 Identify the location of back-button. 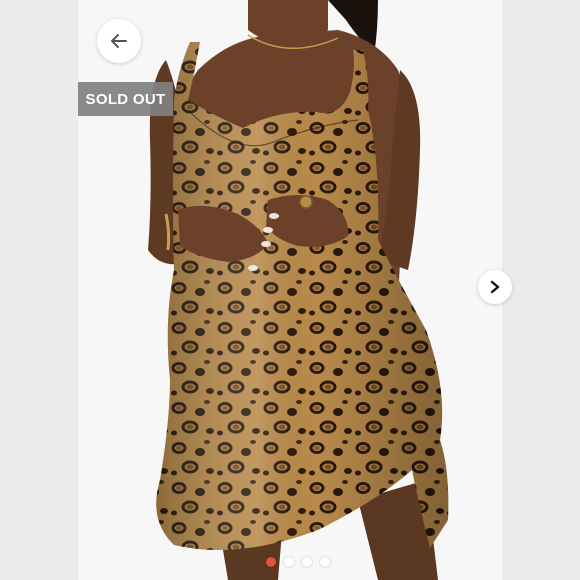
(119, 41).